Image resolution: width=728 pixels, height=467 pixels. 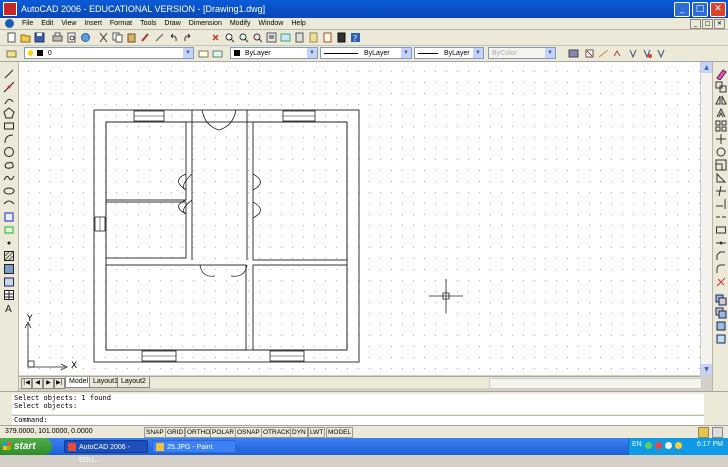 I want to click on send-to-back-icon, so click(x=721, y=326).